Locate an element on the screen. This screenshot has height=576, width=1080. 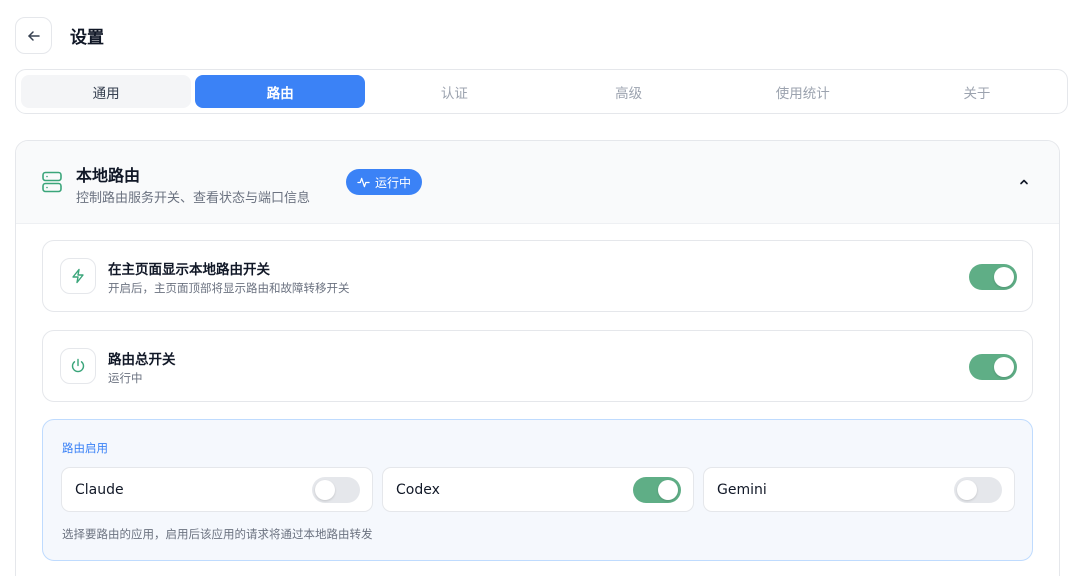
local-router-header: 本地路由 控制路由服务开关、查看状态与端口信息 运行中 is located at coordinates (537, 182).